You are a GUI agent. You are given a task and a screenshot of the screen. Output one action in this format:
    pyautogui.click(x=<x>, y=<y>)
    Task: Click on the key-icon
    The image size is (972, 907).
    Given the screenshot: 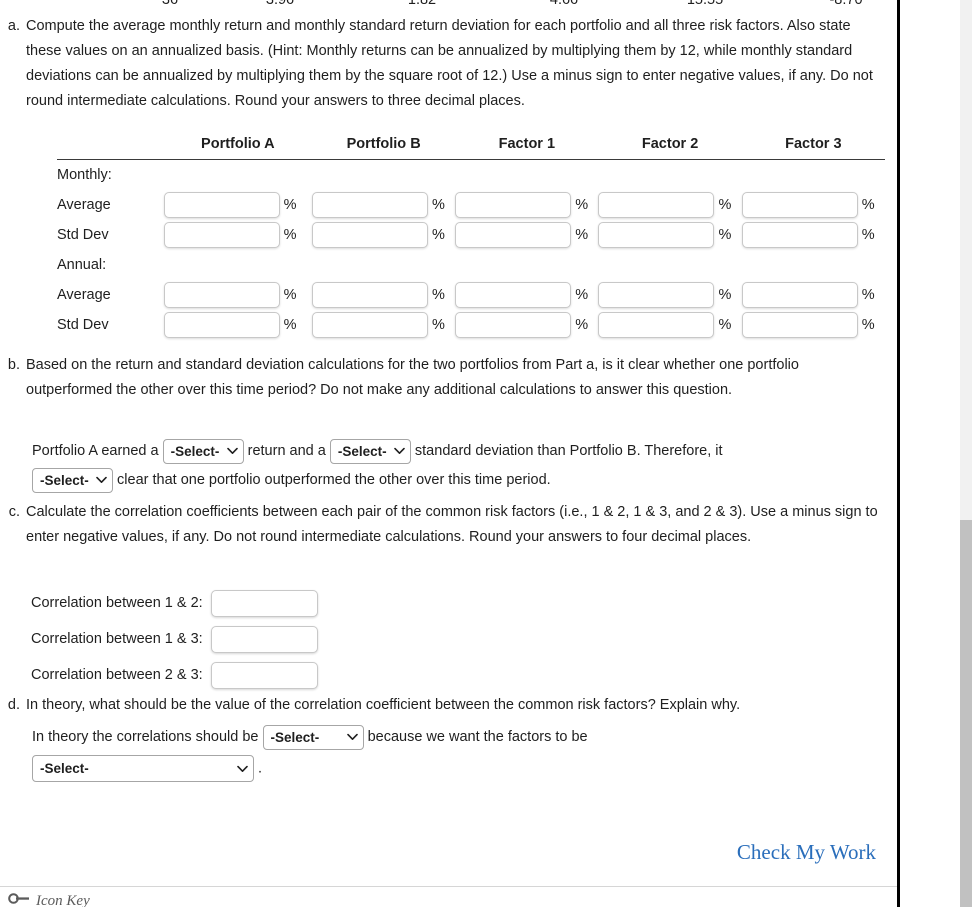 What is the action you would take?
    pyautogui.click(x=19, y=900)
    